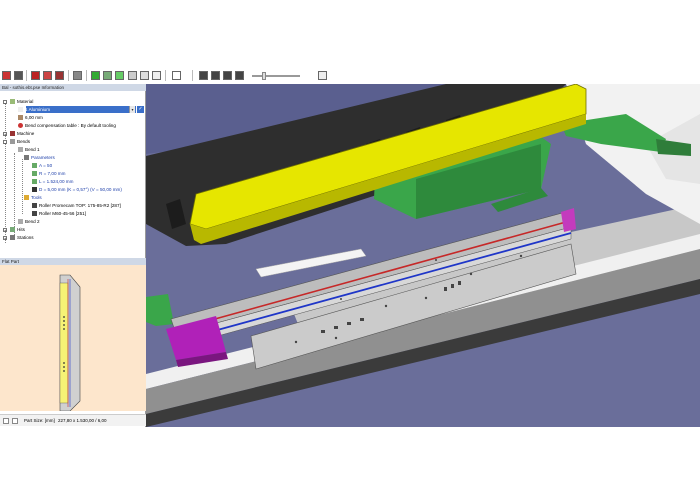 The height and width of the screenshot is (500, 700). Describe the element at coordinates (350, 463) in the screenshot. I see `bottom-blank-area` at that location.